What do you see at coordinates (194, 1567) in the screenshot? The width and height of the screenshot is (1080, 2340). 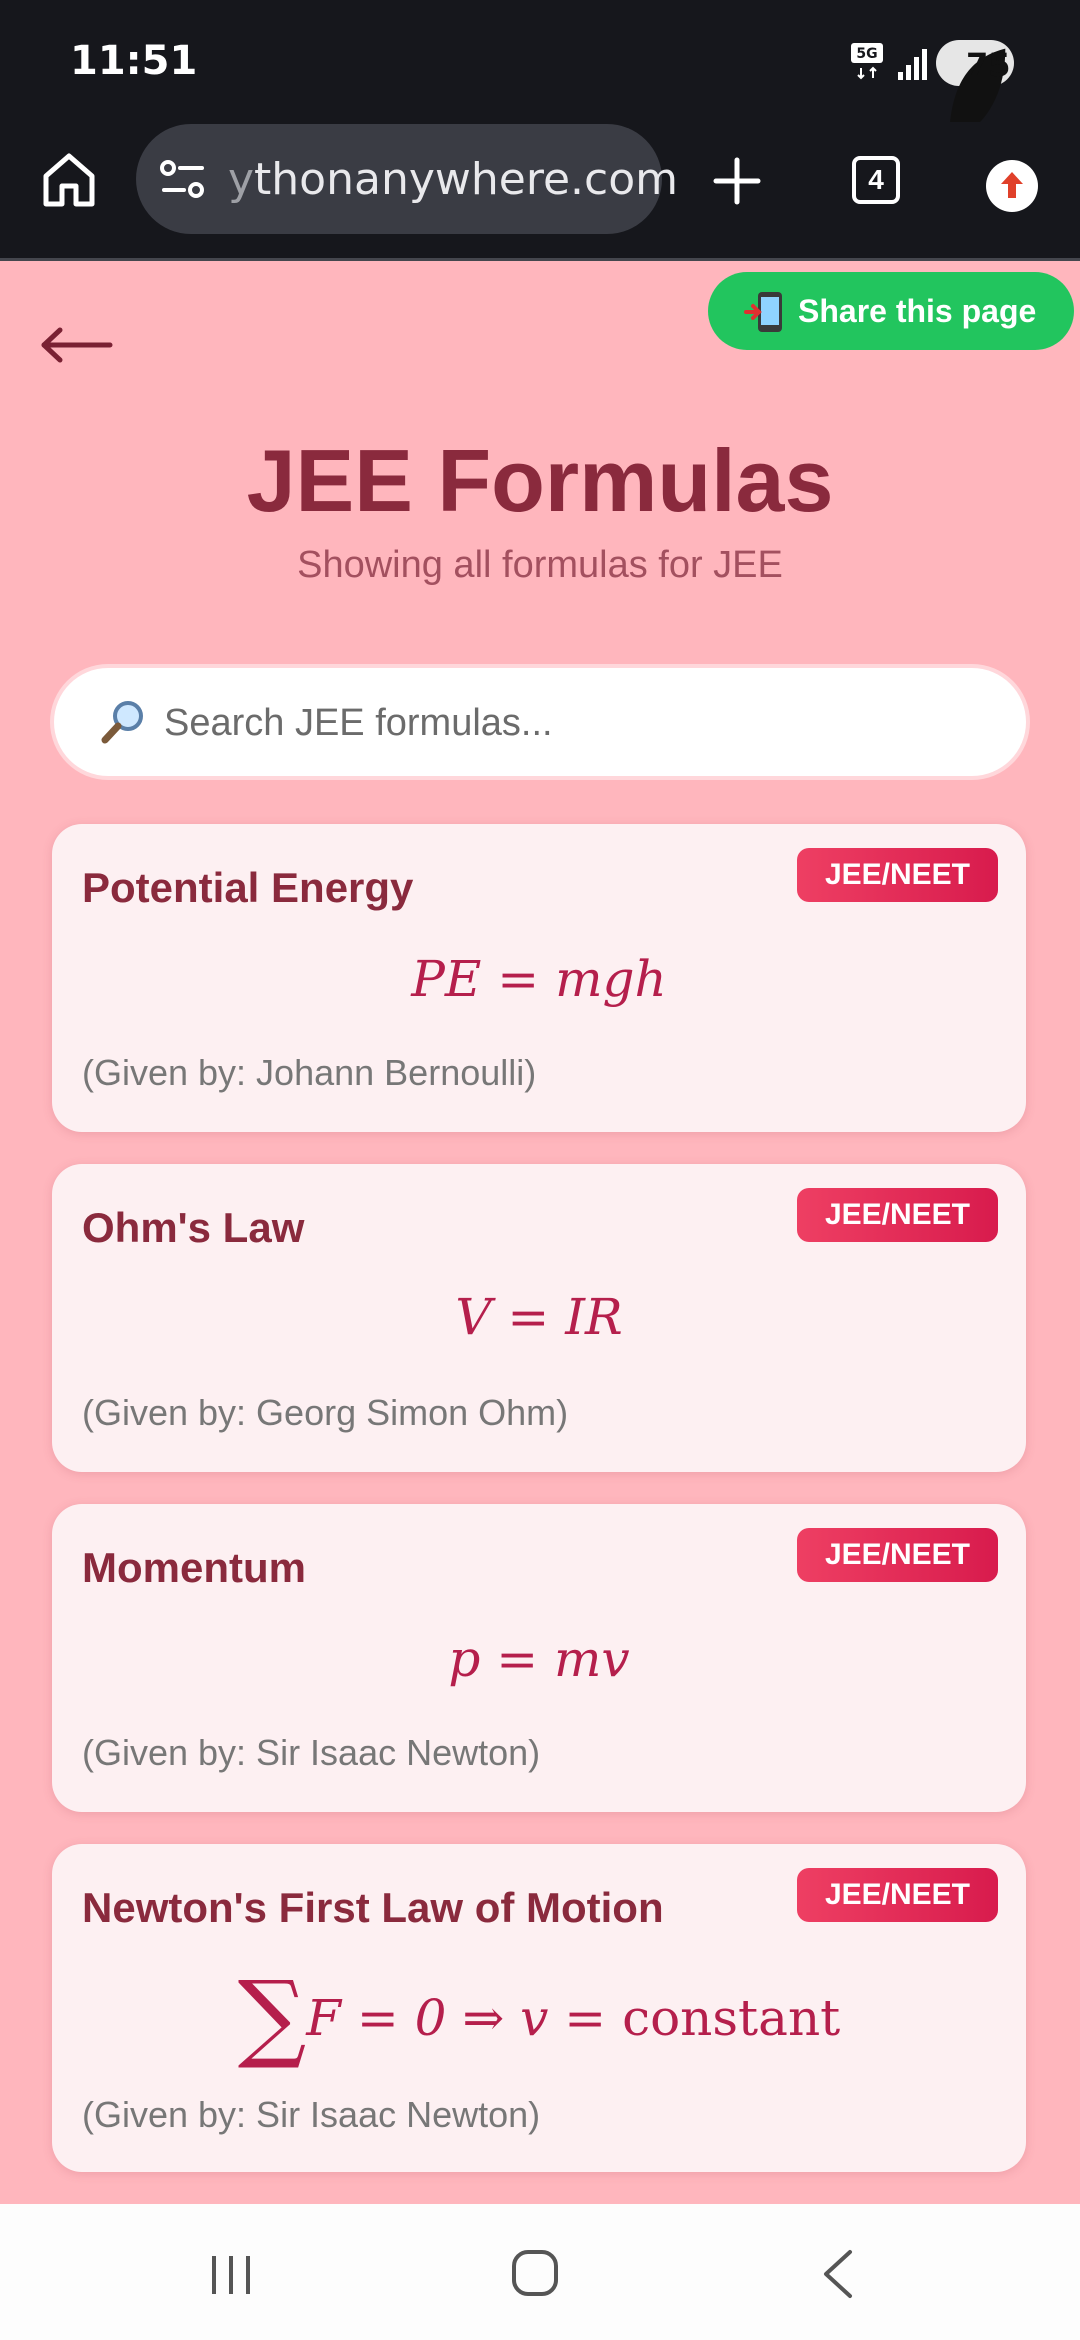 I see `formula-title: Momentum` at bounding box center [194, 1567].